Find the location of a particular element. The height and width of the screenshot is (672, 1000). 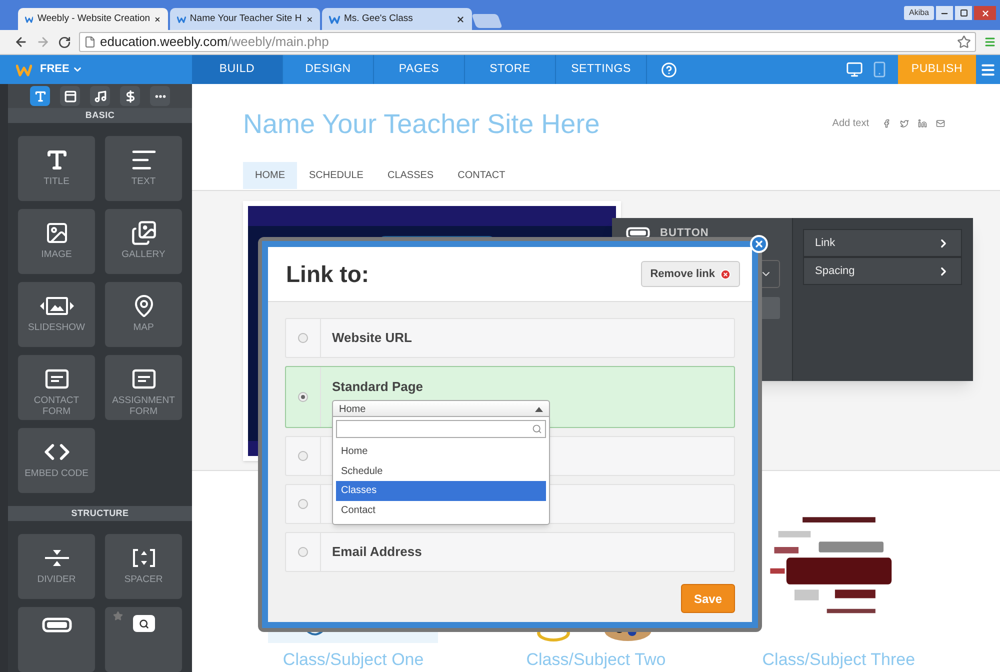

site-menu-item: SCHEDULE is located at coordinates (336, 175).